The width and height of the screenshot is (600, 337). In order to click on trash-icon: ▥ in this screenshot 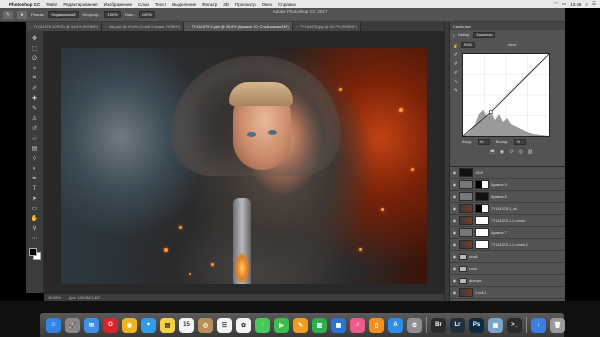, I will do `click(530, 152)`.